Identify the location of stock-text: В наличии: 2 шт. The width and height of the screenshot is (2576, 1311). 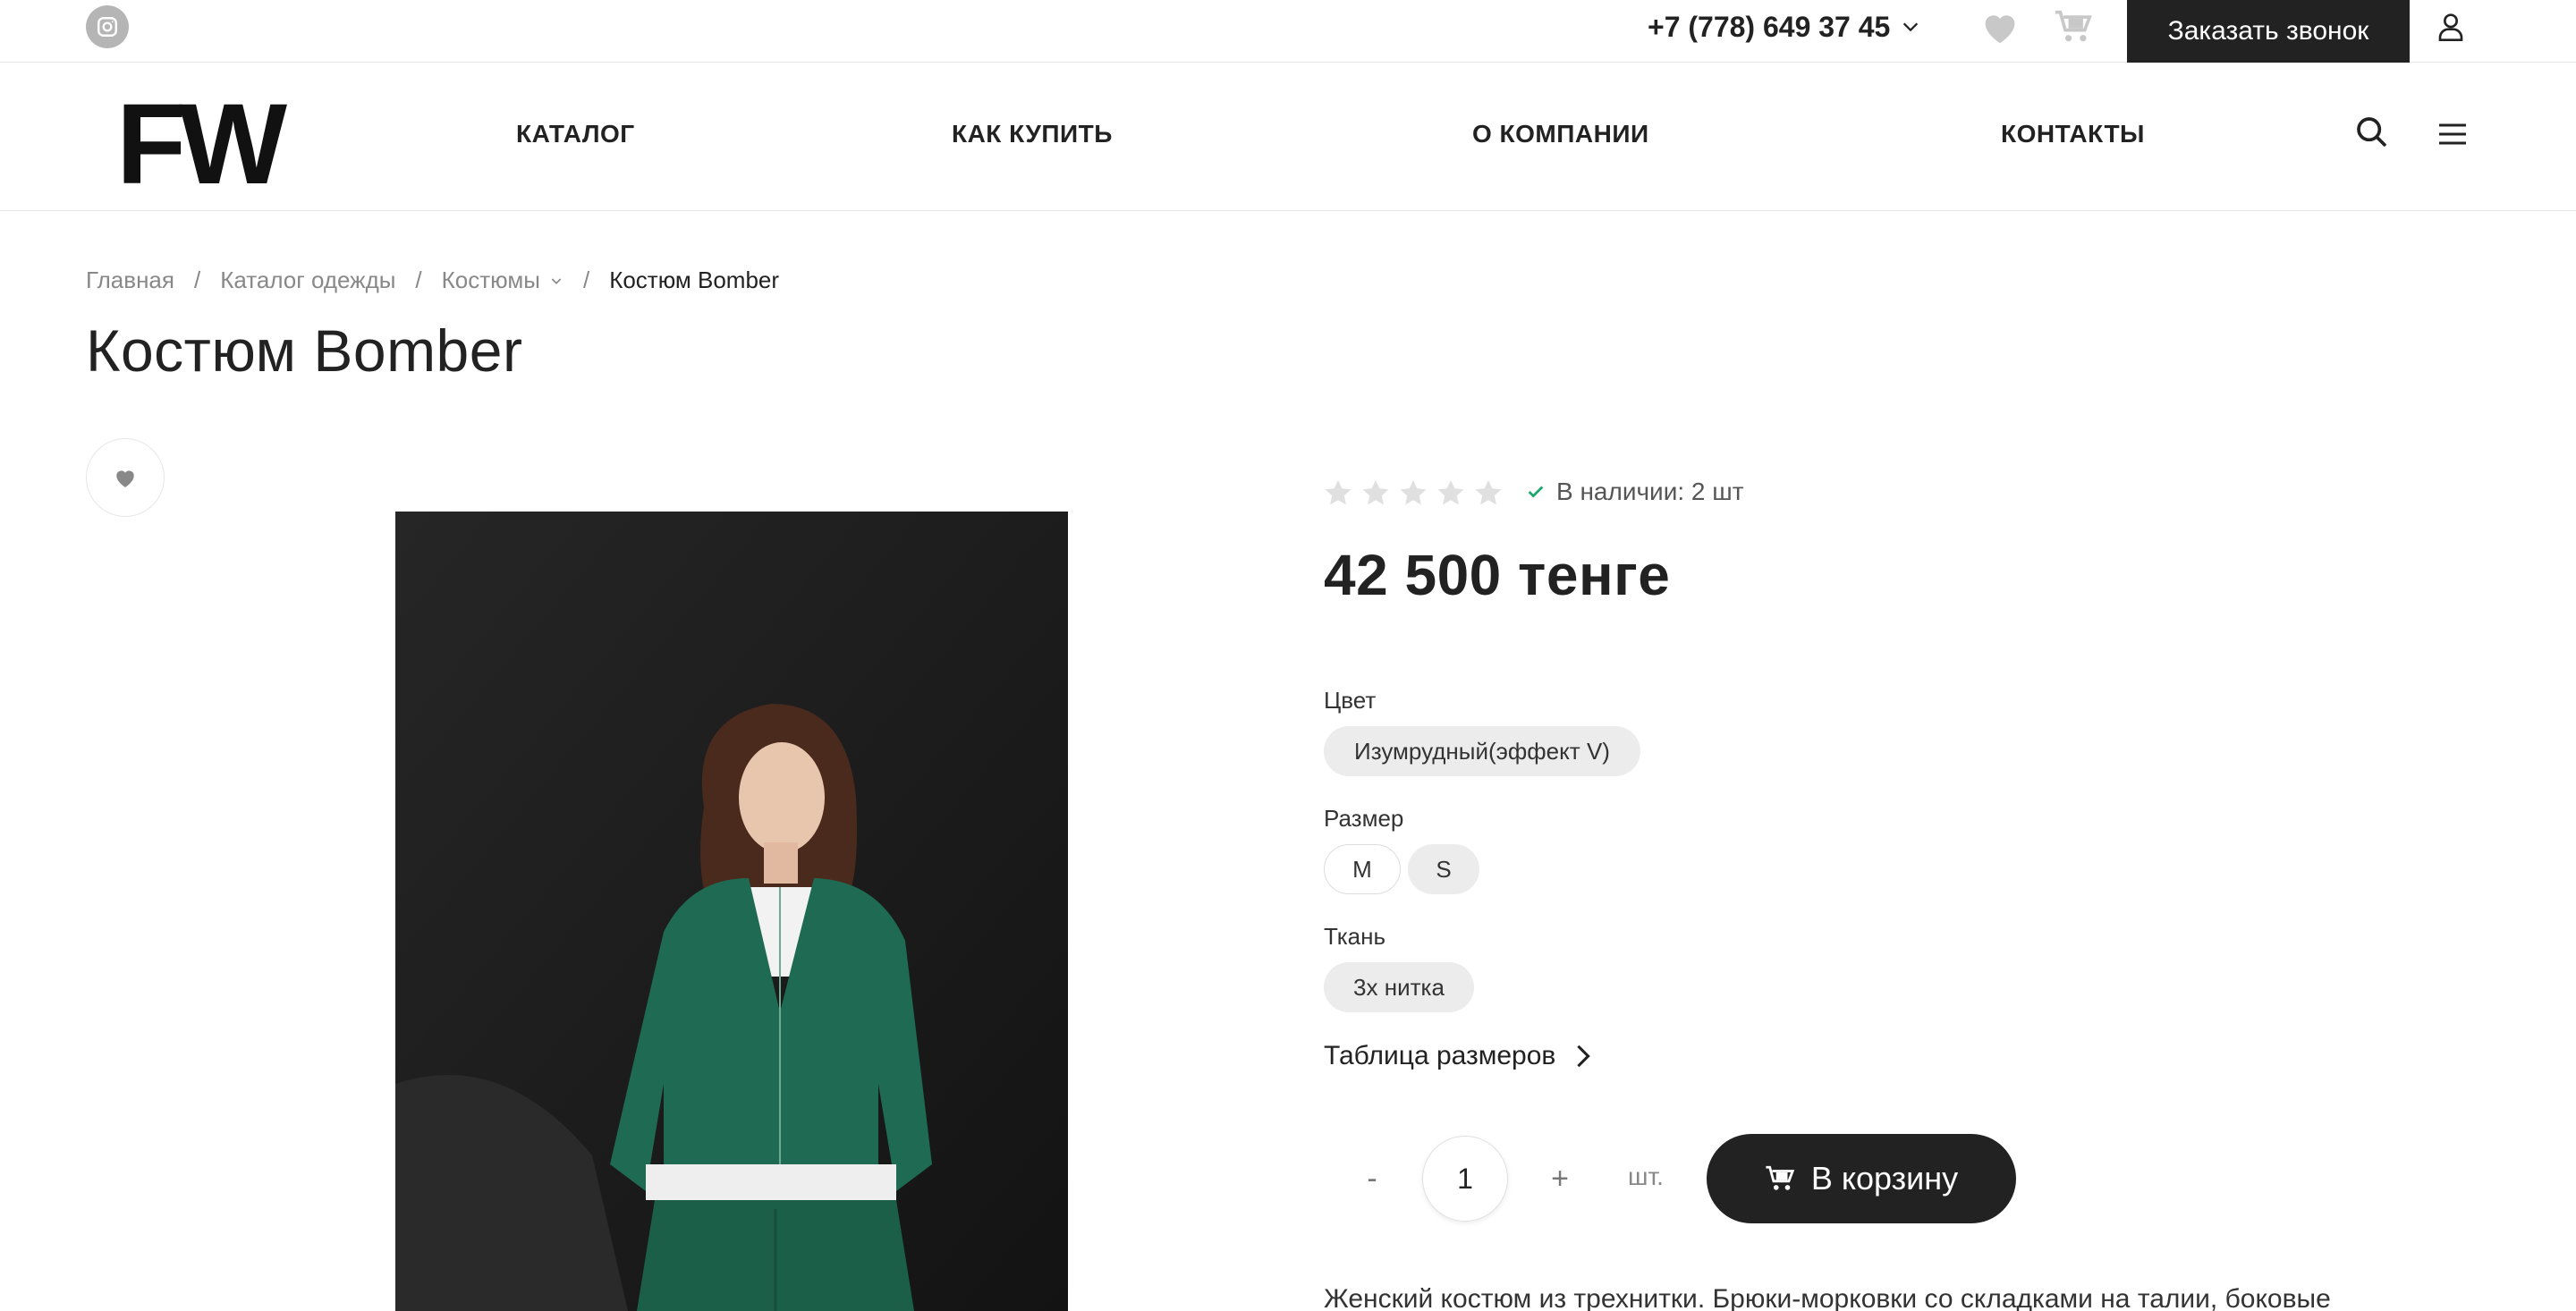
(1650, 491).